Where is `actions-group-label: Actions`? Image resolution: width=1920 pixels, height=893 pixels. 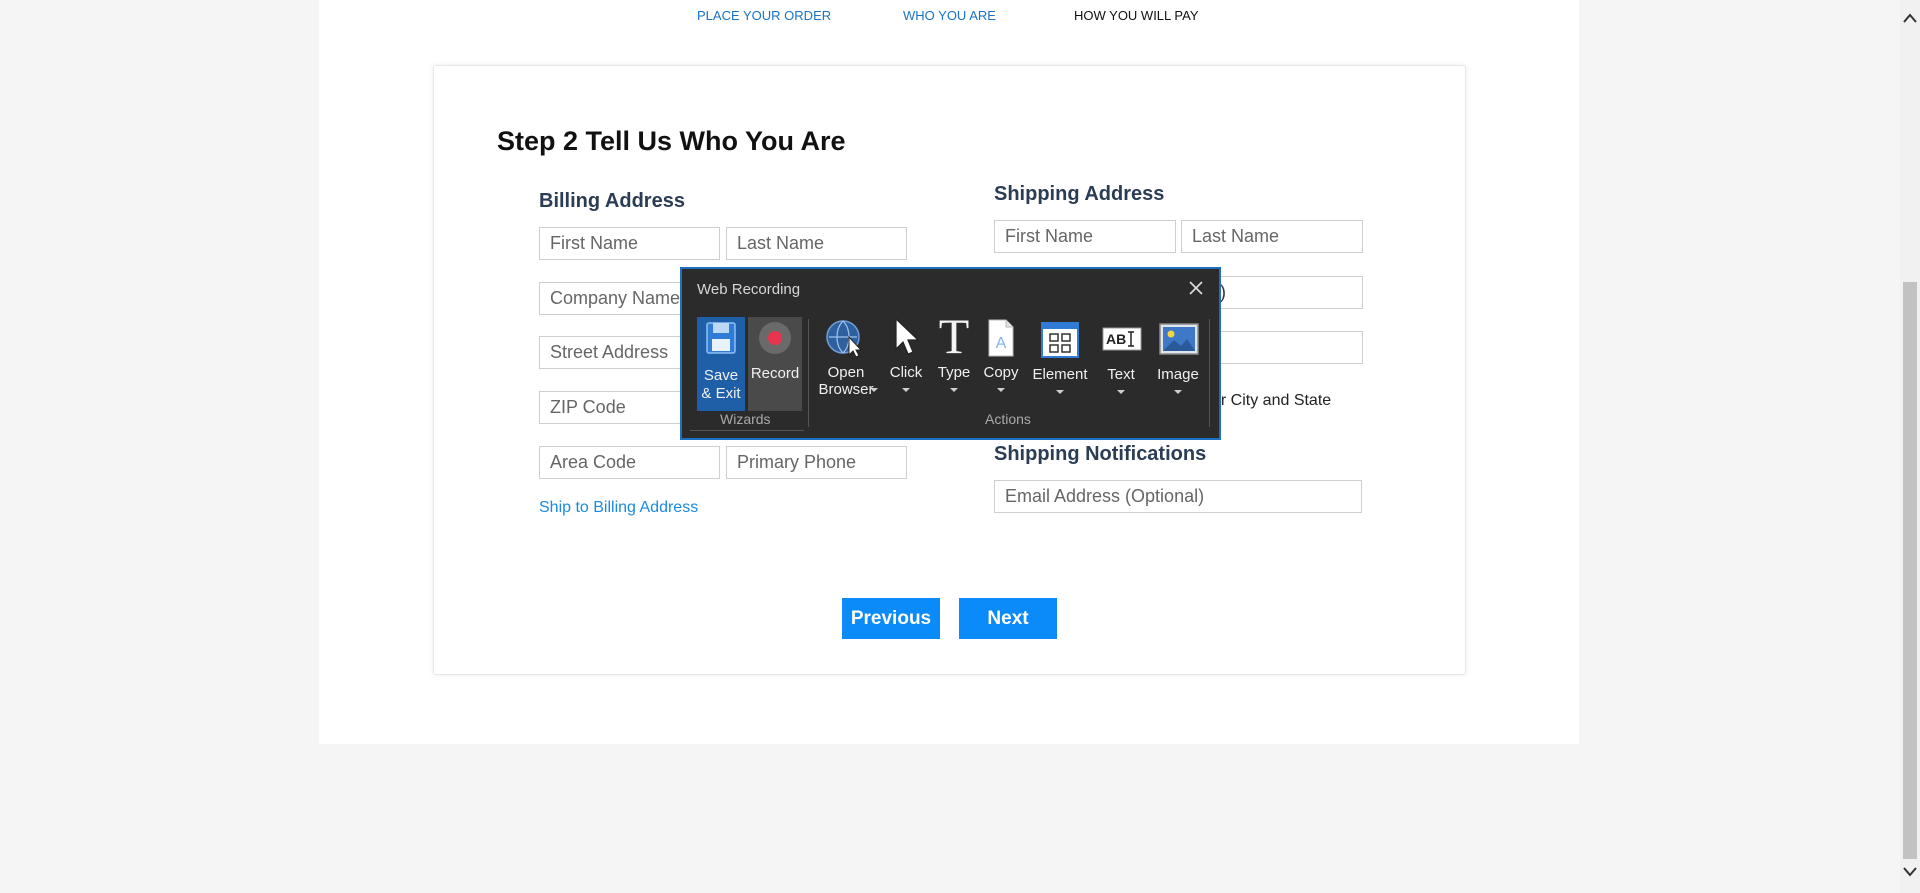
actions-group-label: Actions is located at coordinates (1008, 419).